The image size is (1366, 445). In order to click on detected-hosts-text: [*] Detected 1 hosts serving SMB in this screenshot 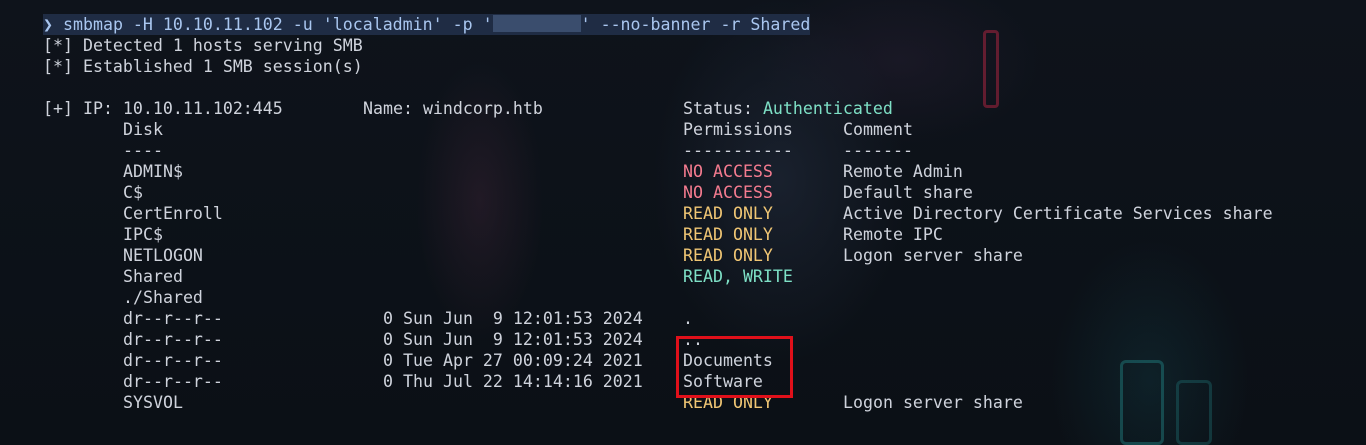, I will do `click(203, 45)`.